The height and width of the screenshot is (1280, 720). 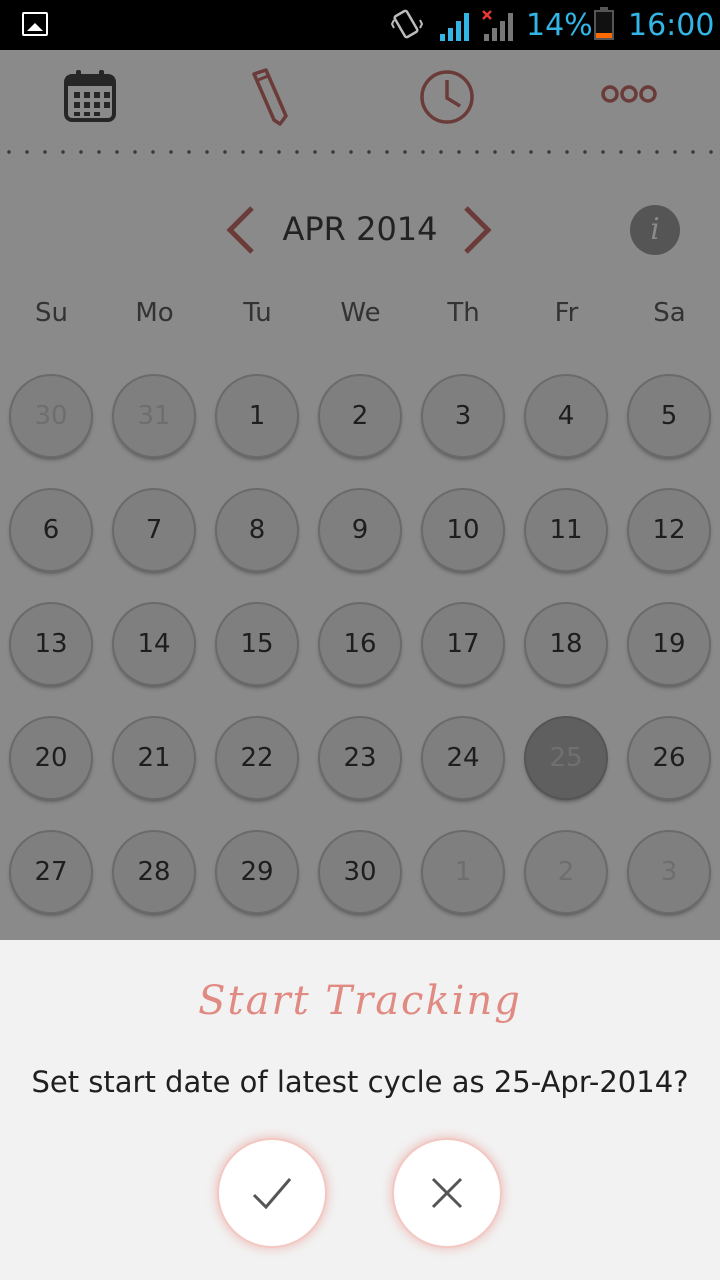 What do you see at coordinates (463, 644) in the screenshot?
I see `day-cell: 17` at bounding box center [463, 644].